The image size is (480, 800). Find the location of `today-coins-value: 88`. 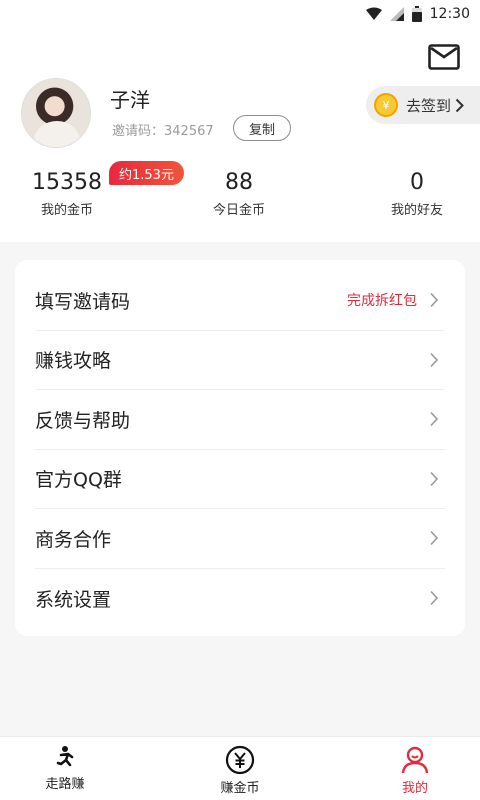

today-coins-value: 88 is located at coordinates (239, 182).